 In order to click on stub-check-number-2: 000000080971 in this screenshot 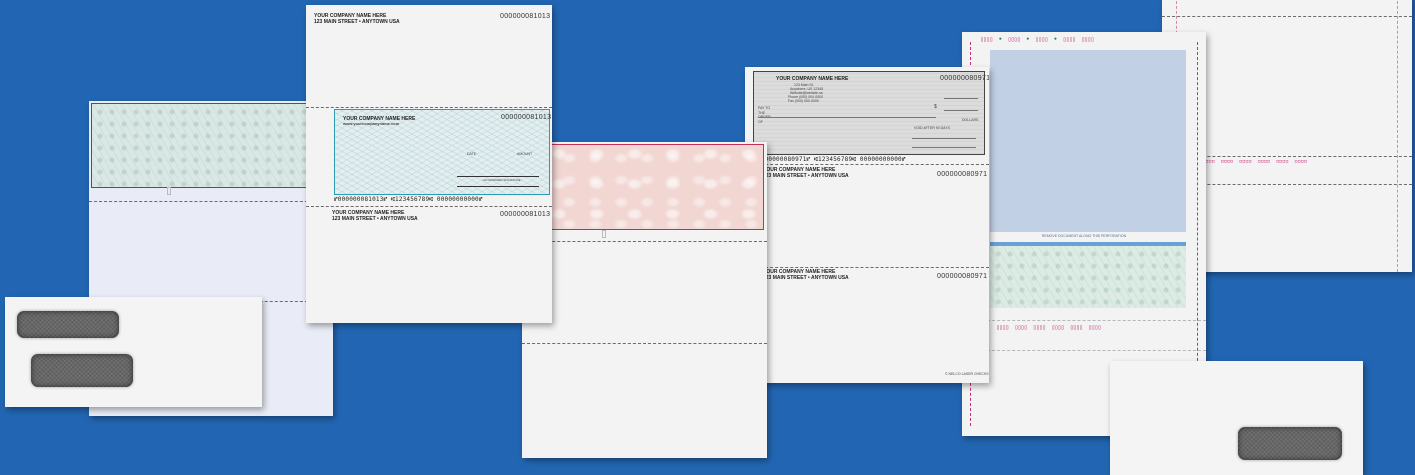, I will do `click(962, 276)`.